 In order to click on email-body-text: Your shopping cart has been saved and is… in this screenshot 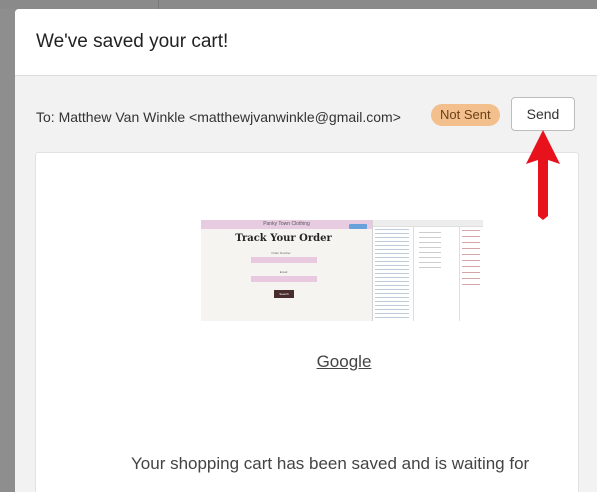, I will do `click(330, 463)`.